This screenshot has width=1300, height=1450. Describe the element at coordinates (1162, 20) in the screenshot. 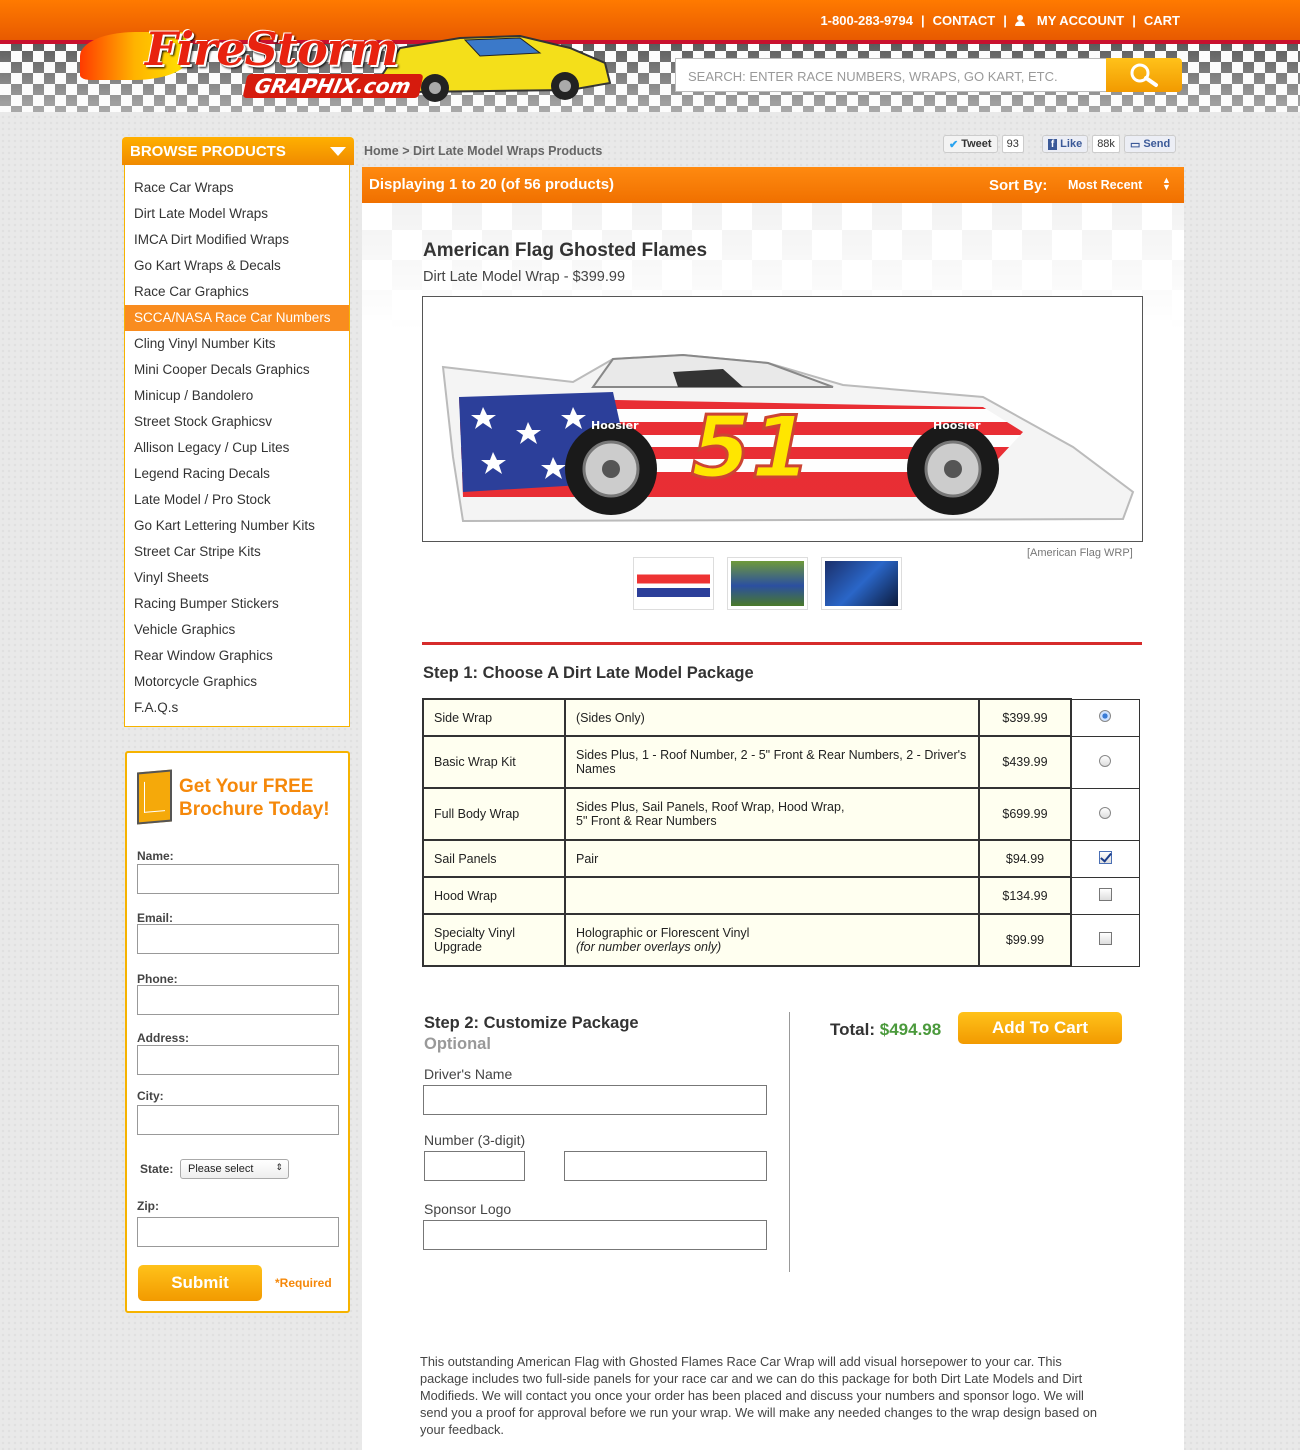

I see `cart-link: CART` at that location.